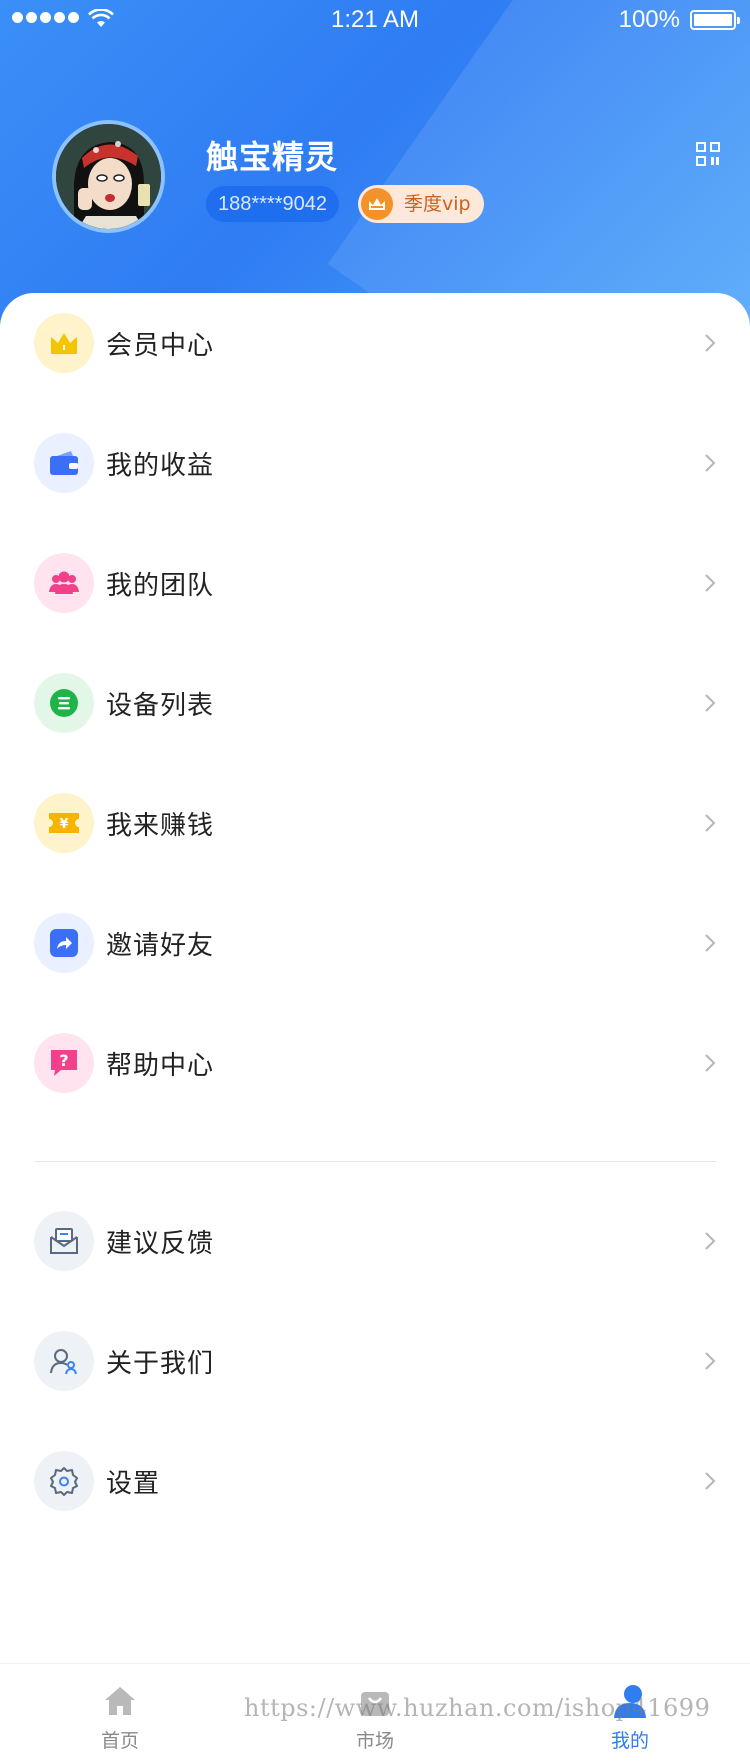 This screenshot has width=750, height=1761. I want to click on menu-label: 会员中心, so click(160, 346).